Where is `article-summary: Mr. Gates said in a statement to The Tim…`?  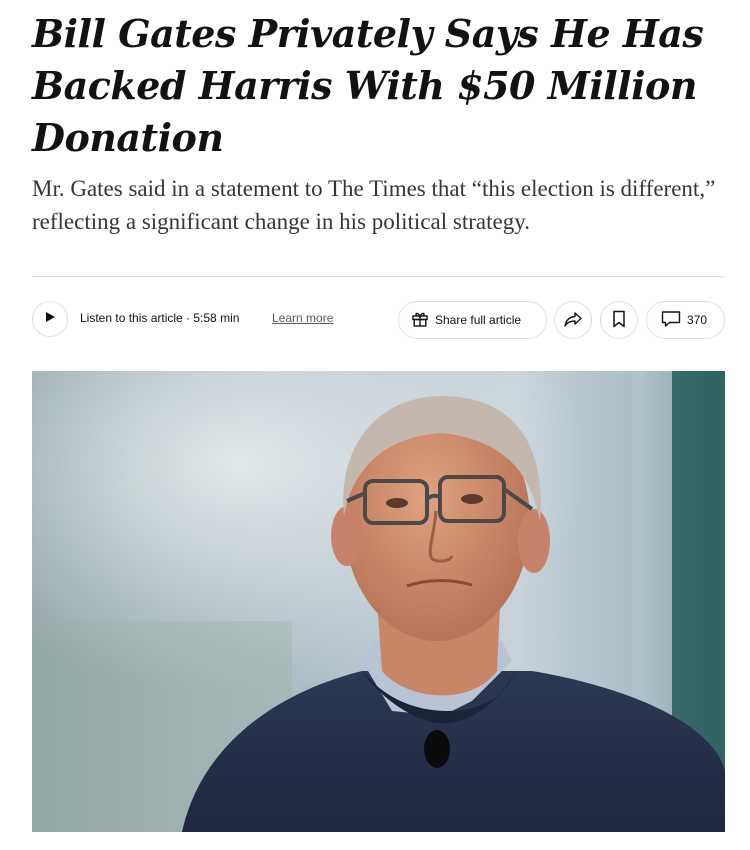
article-summary: Mr. Gates said in a statement to The Tim… is located at coordinates (374, 205).